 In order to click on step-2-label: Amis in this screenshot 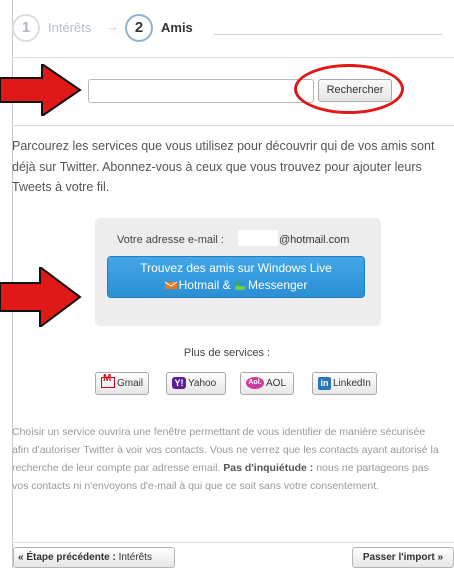, I will do `click(177, 27)`.